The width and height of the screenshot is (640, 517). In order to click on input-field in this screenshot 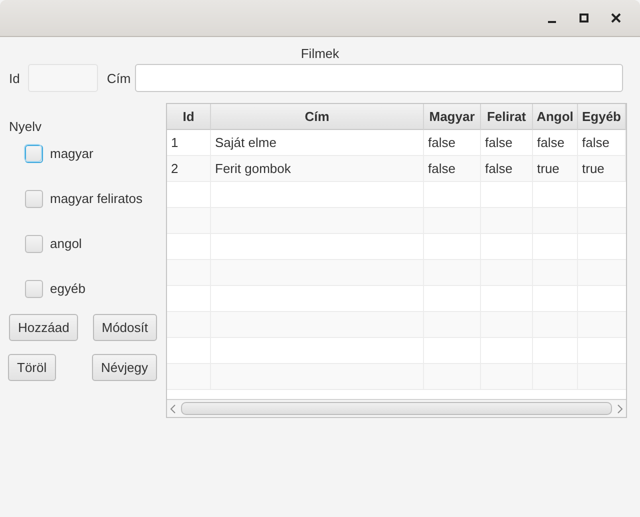, I will do `click(378, 78)`.